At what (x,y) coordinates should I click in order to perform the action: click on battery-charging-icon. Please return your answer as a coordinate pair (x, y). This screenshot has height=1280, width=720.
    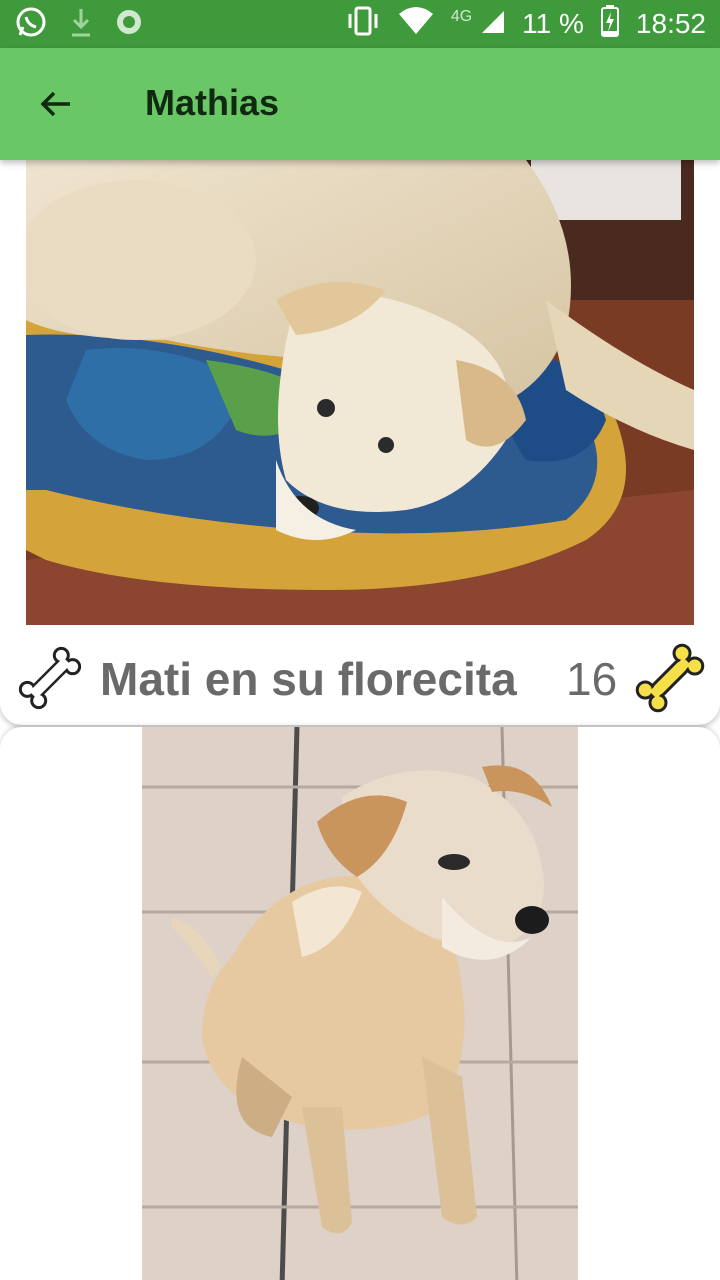
    Looking at the image, I should click on (610, 24).